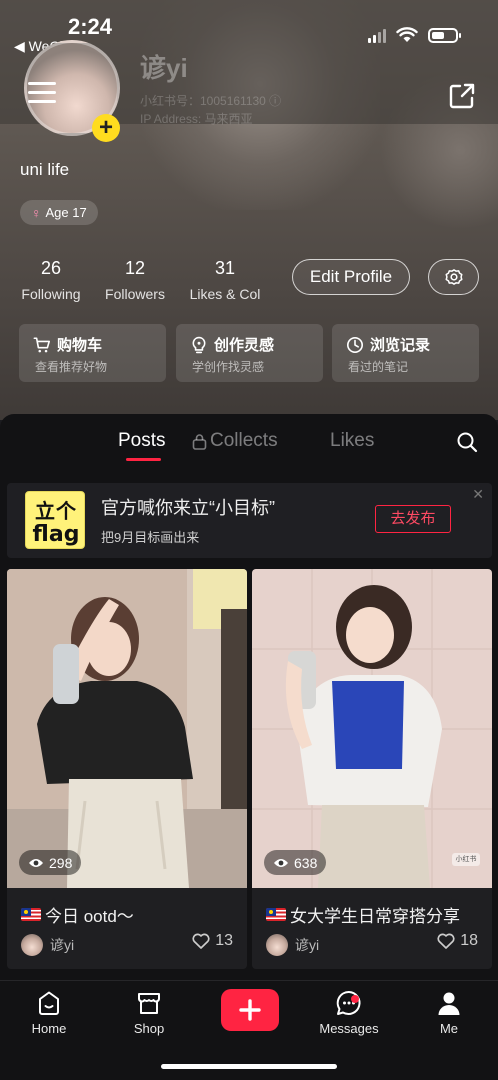 This screenshot has width=498, height=1080. Describe the element at coordinates (188, 508) in the screenshot. I see `banner-title: 官方喊你来立“小目标”` at that location.